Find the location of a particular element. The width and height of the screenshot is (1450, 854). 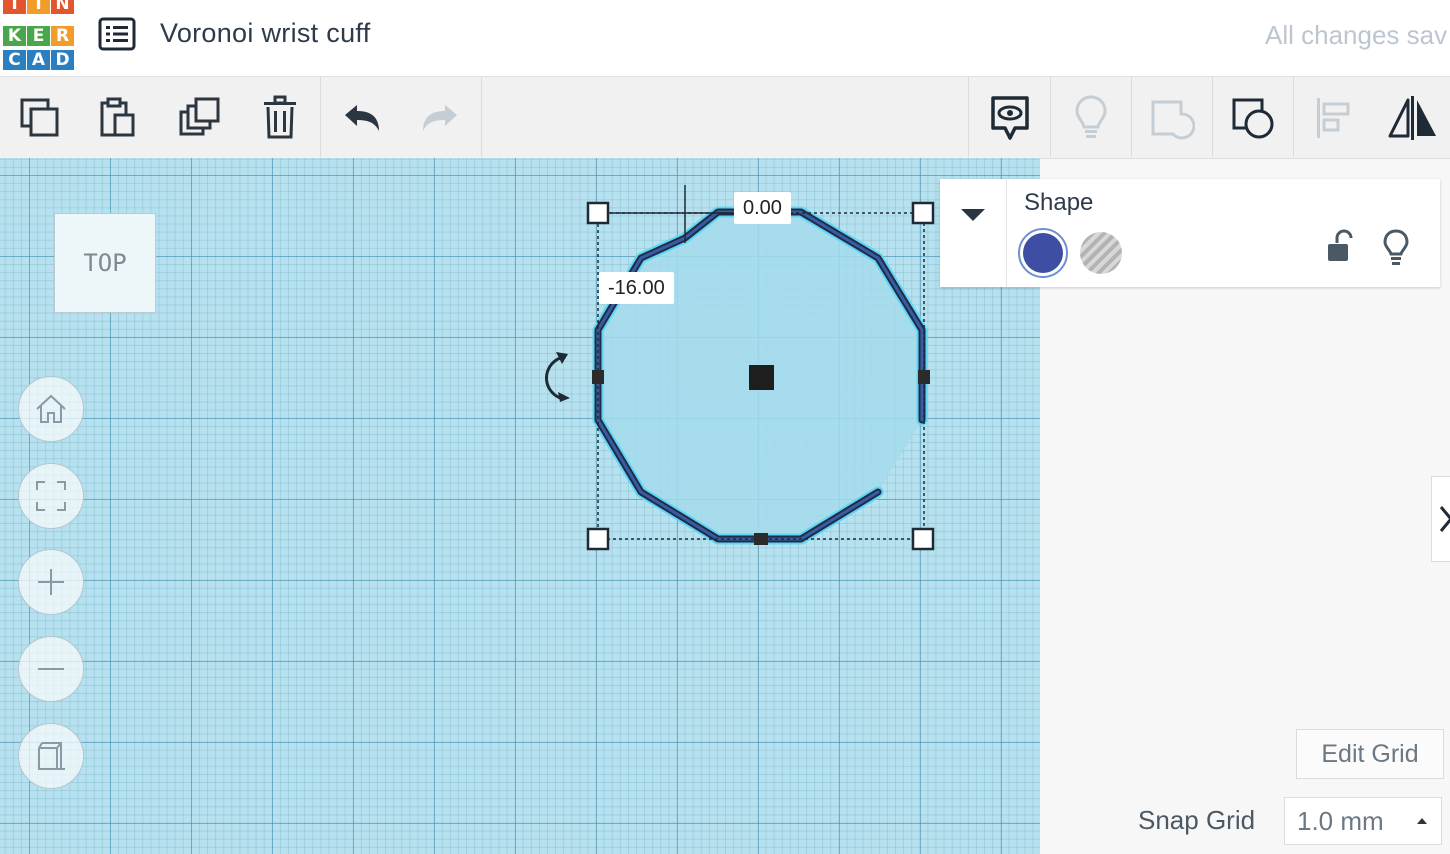

inspector-collapse-area is located at coordinates (973, 233).